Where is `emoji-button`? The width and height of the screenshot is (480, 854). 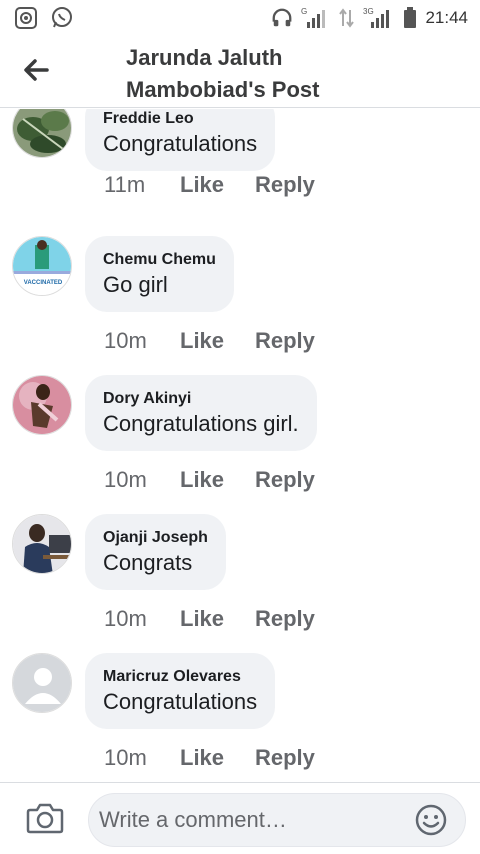
emoji-button is located at coordinates (431, 820).